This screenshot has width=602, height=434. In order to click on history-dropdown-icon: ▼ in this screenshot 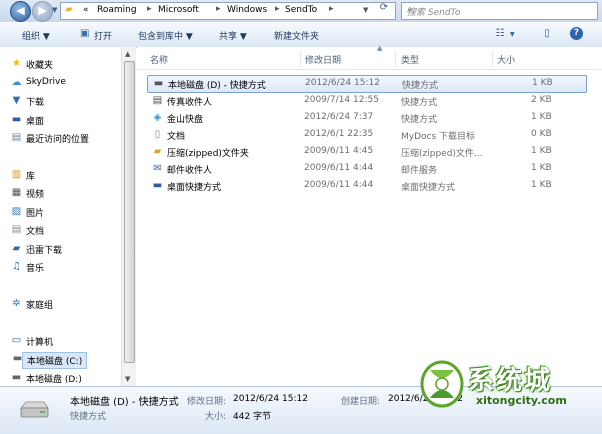, I will do `click(54, 10)`.